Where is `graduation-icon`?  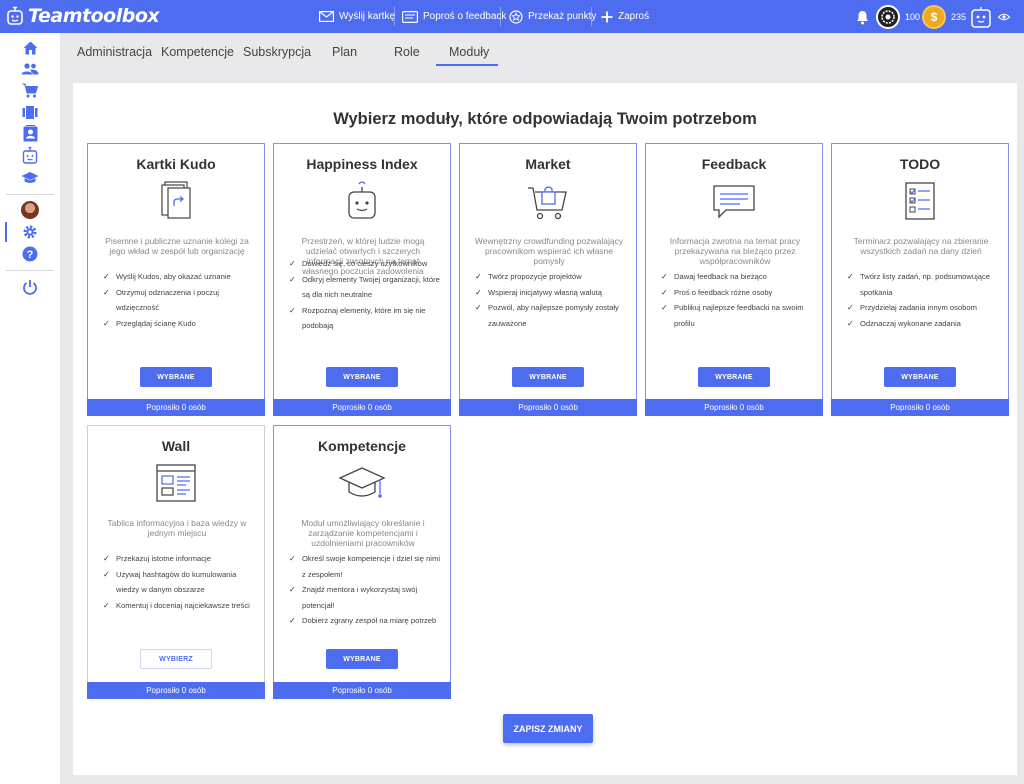
graduation-icon is located at coordinates (30, 178).